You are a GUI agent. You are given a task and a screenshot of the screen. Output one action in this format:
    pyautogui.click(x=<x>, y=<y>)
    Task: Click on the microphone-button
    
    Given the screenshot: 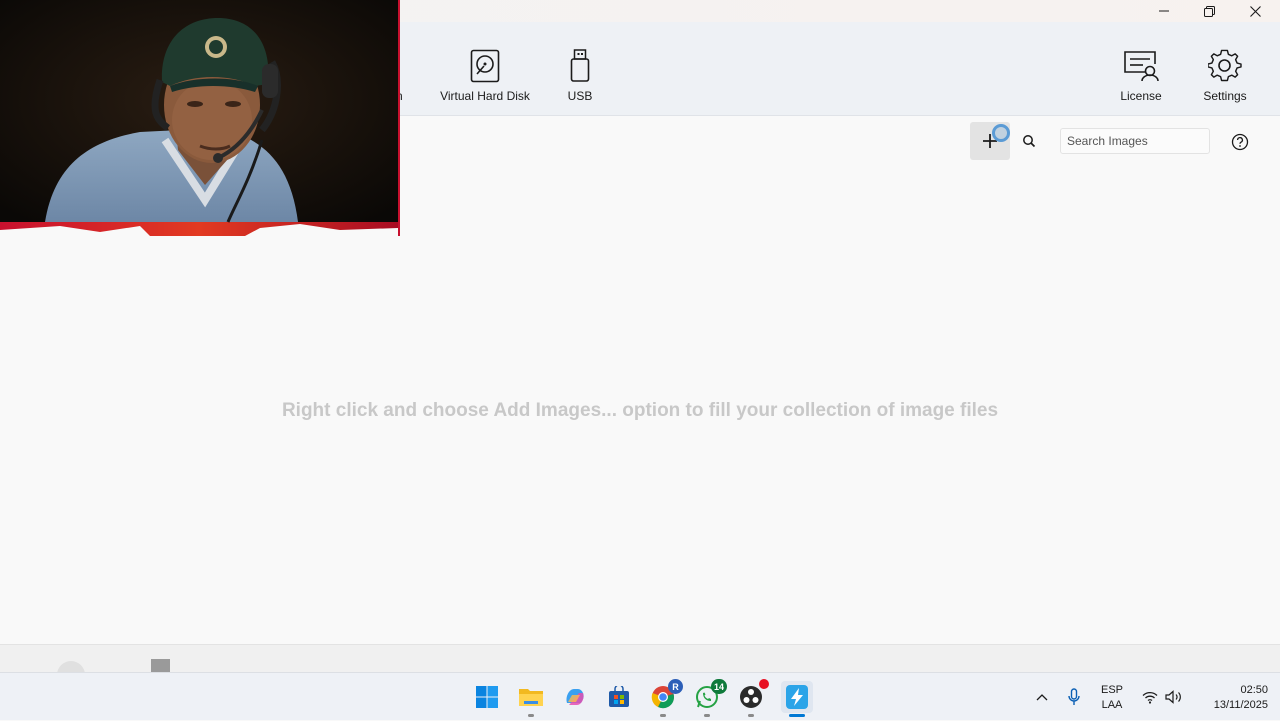 What is the action you would take?
    pyautogui.click(x=1074, y=697)
    